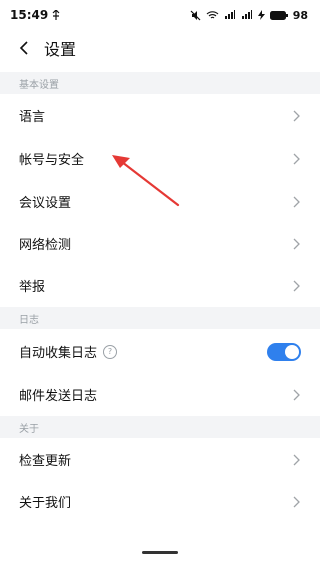 This screenshot has width=320, height=569. What do you see at coordinates (300, 15) in the screenshot?
I see `battery-level: 98` at bounding box center [300, 15].